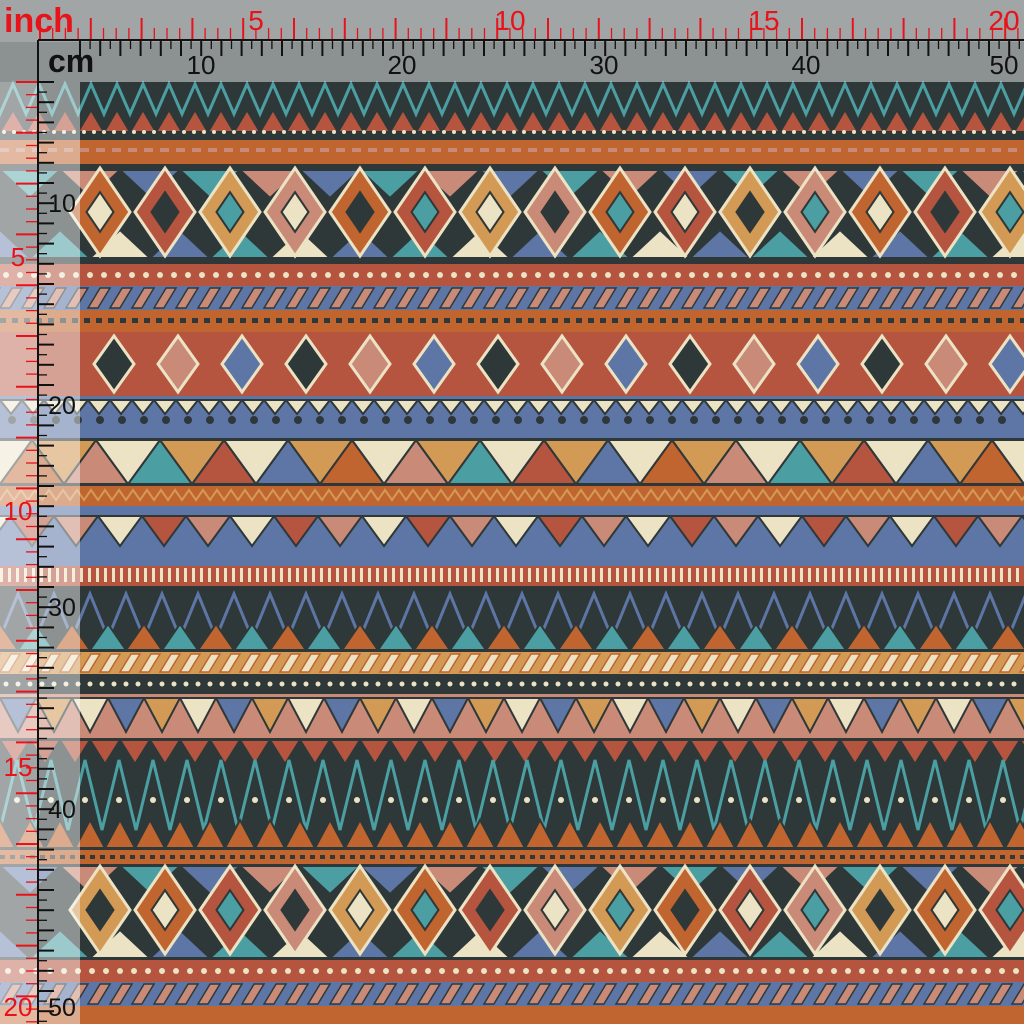 This screenshot has width=1024, height=1024. I want to click on inch-unit-label: inch, so click(39, 21).